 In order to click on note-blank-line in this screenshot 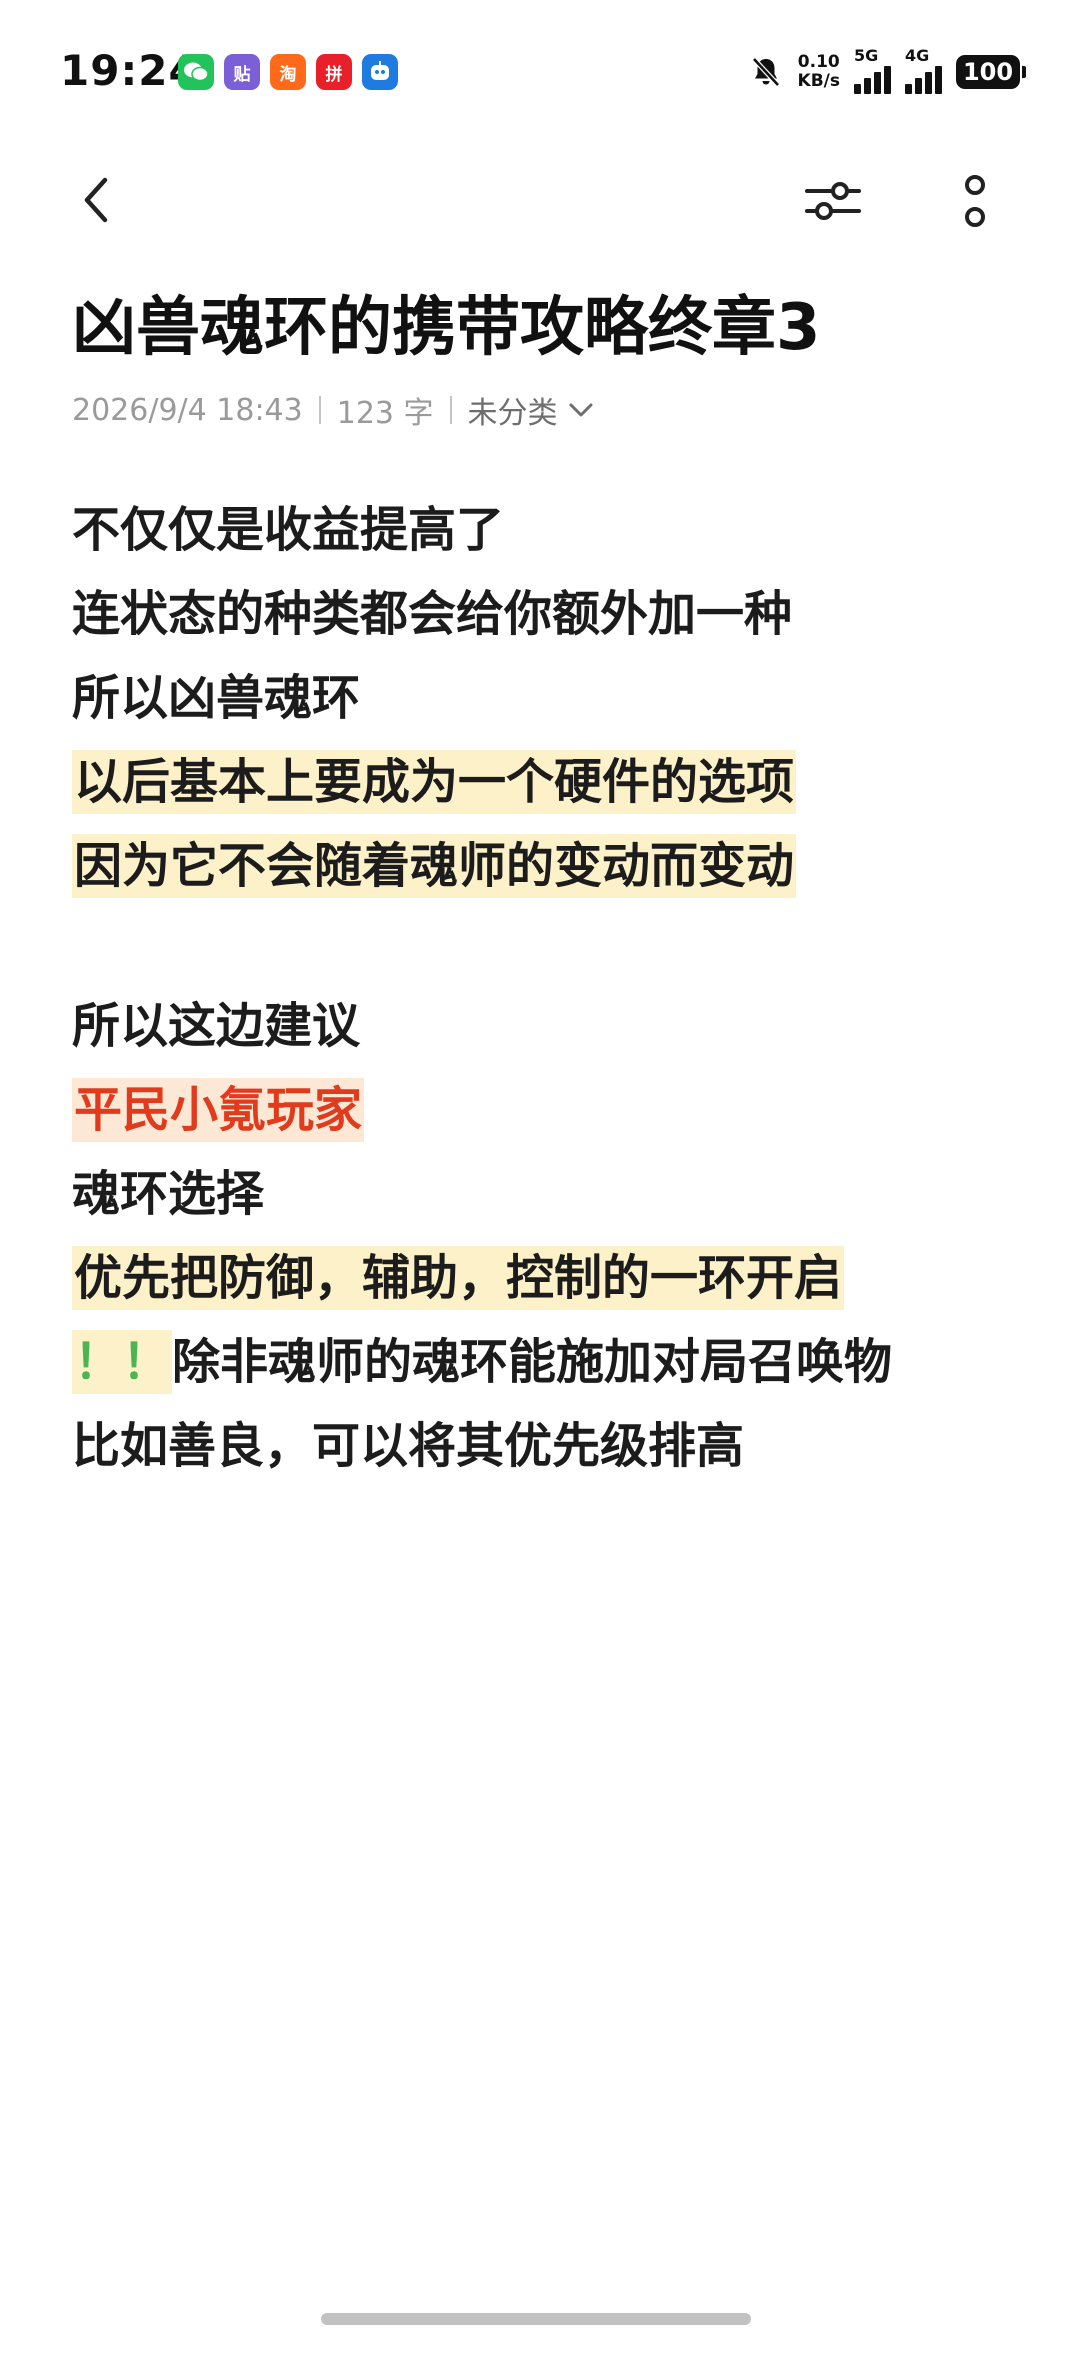, I will do `click(552, 946)`.